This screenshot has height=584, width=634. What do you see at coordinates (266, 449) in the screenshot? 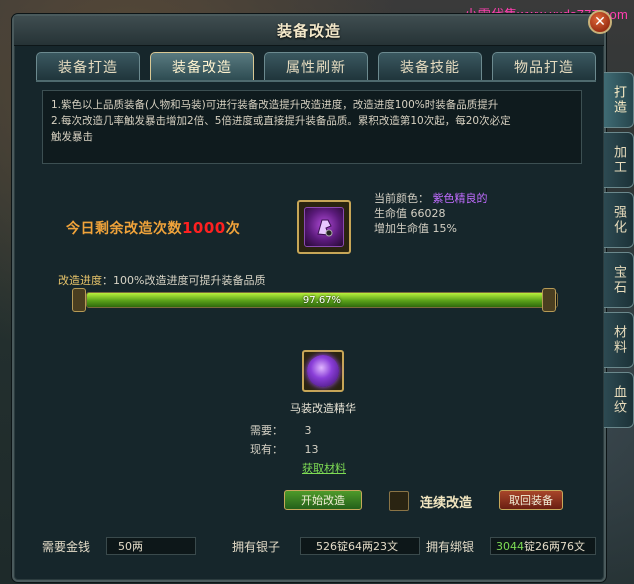
I see `have-label: 现有：` at bounding box center [266, 449].